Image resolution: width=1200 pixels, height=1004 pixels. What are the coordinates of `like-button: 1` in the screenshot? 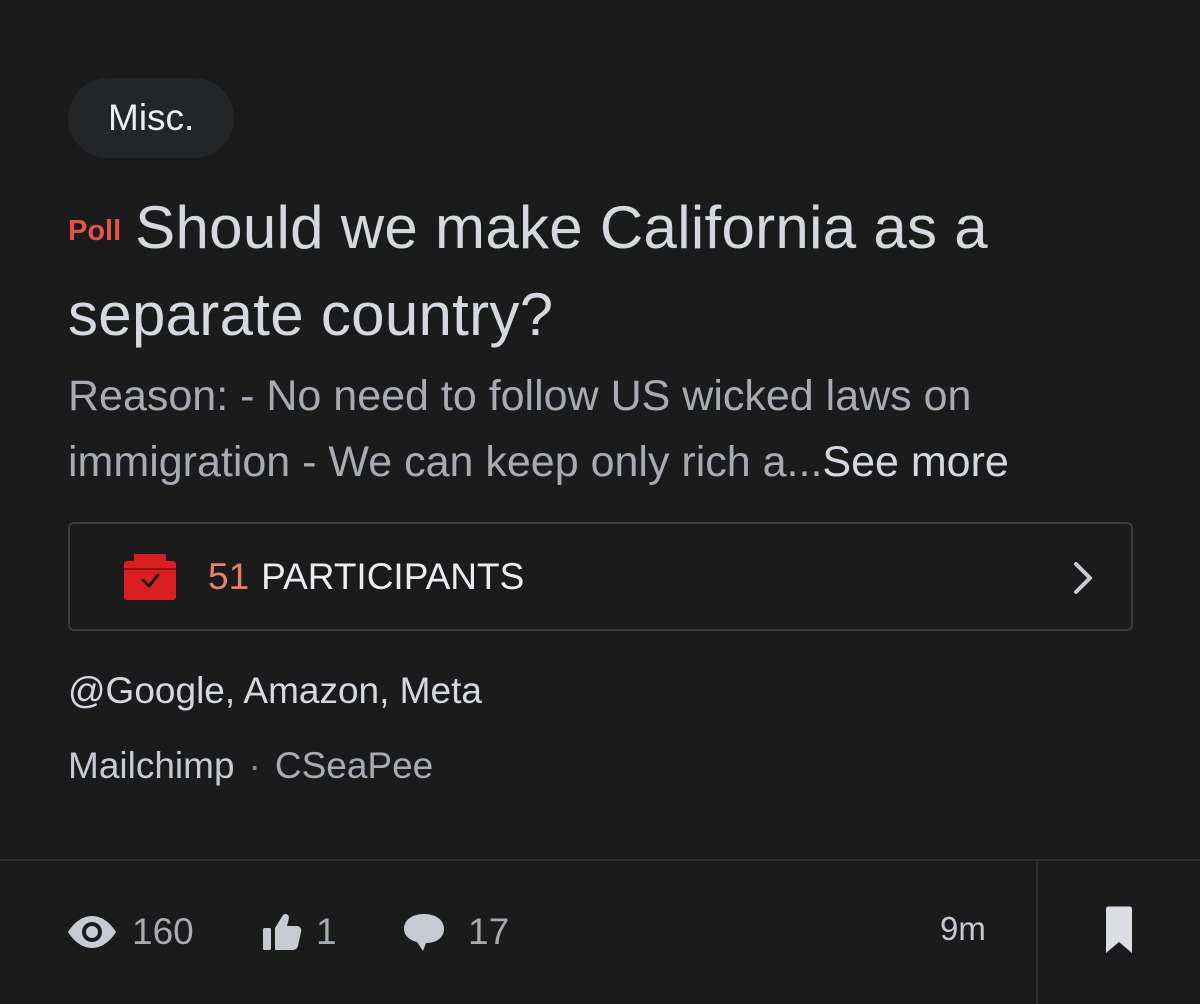 It's located at (299, 932).